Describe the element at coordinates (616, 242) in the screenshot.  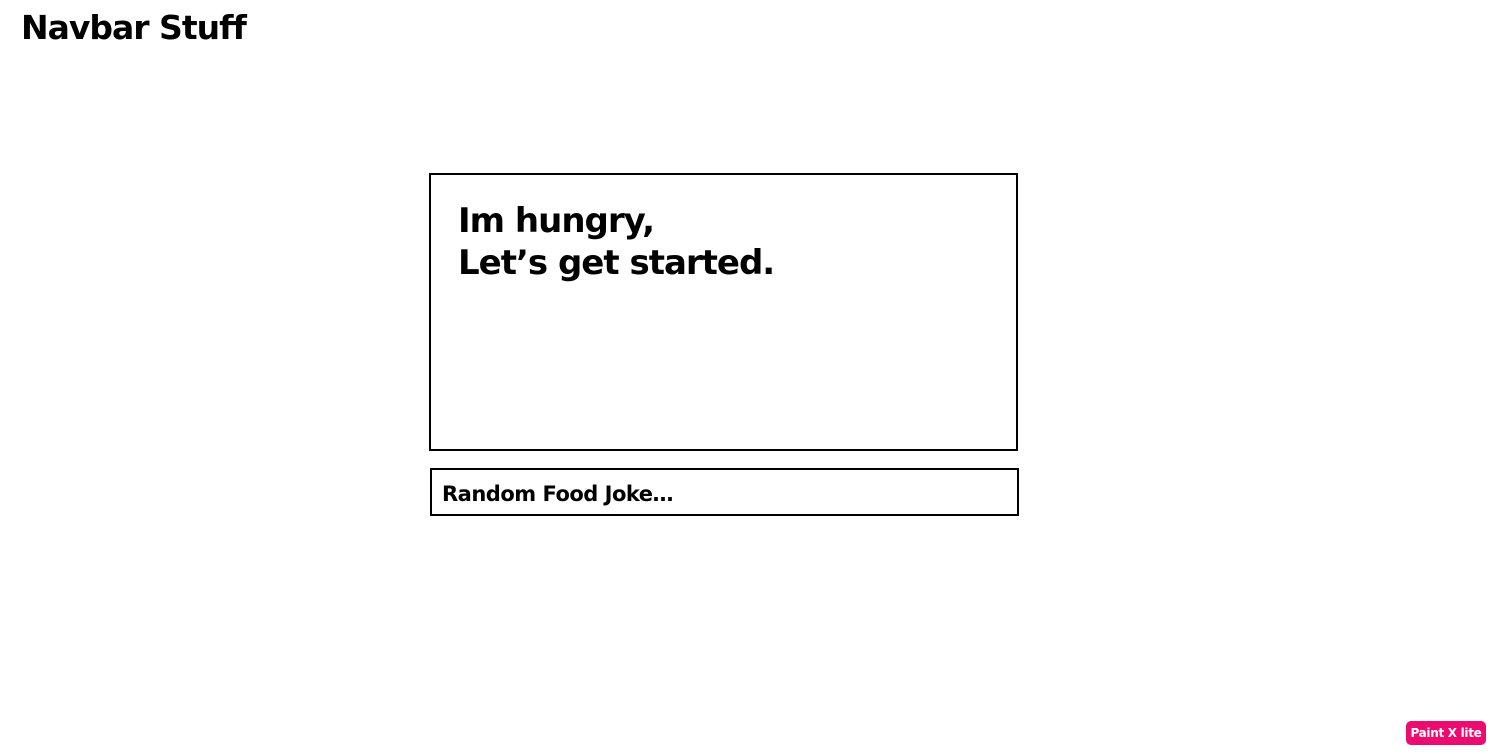
I see `hero-text: Im hungry, Let’s get started.` at that location.